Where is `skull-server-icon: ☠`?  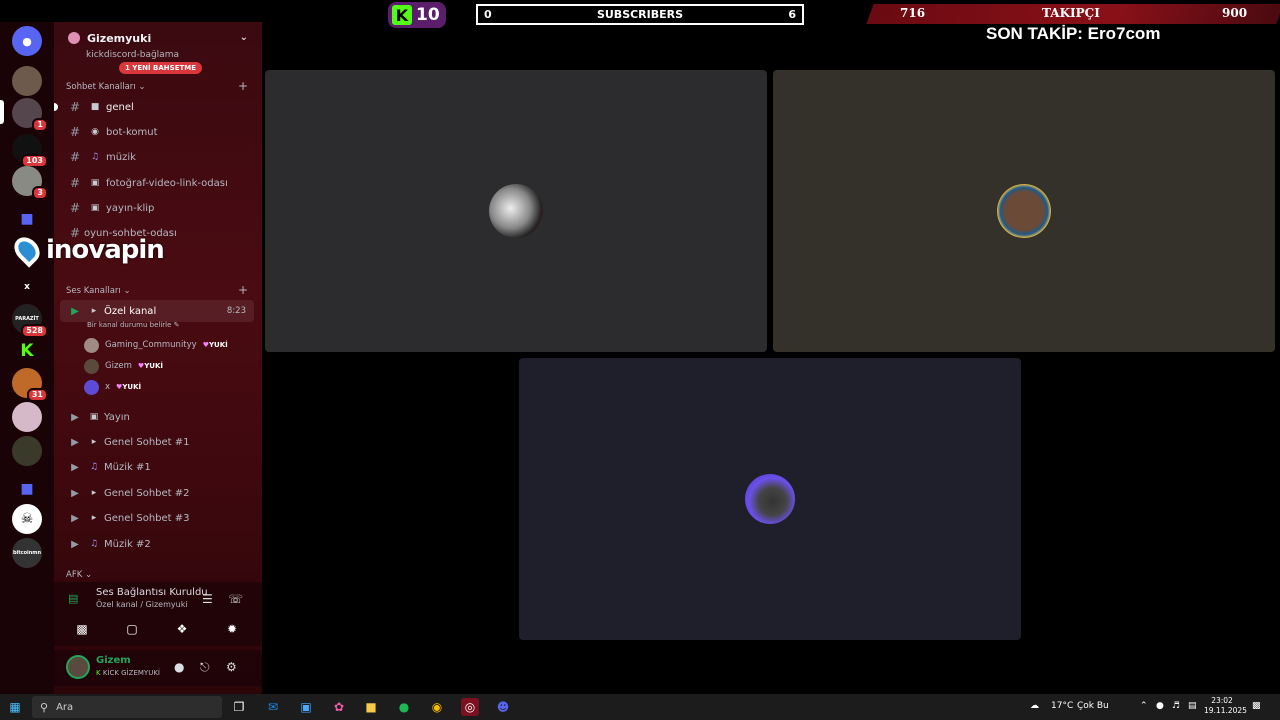 skull-server-icon: ☠ is located at coordinates (27, 519).